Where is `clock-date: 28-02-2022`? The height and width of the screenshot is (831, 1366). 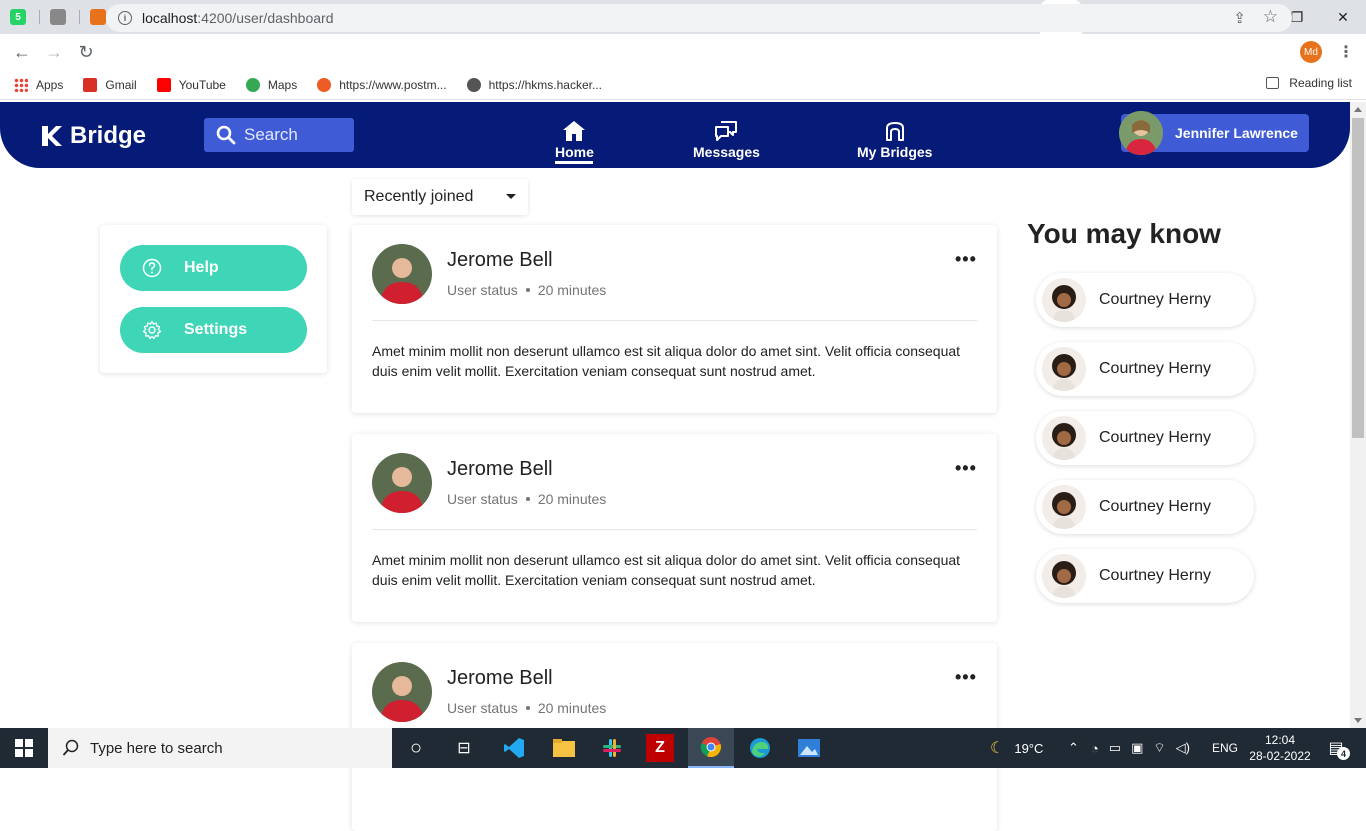
clock-date: 28-02-2022 is located at coordinates (1280, 756).